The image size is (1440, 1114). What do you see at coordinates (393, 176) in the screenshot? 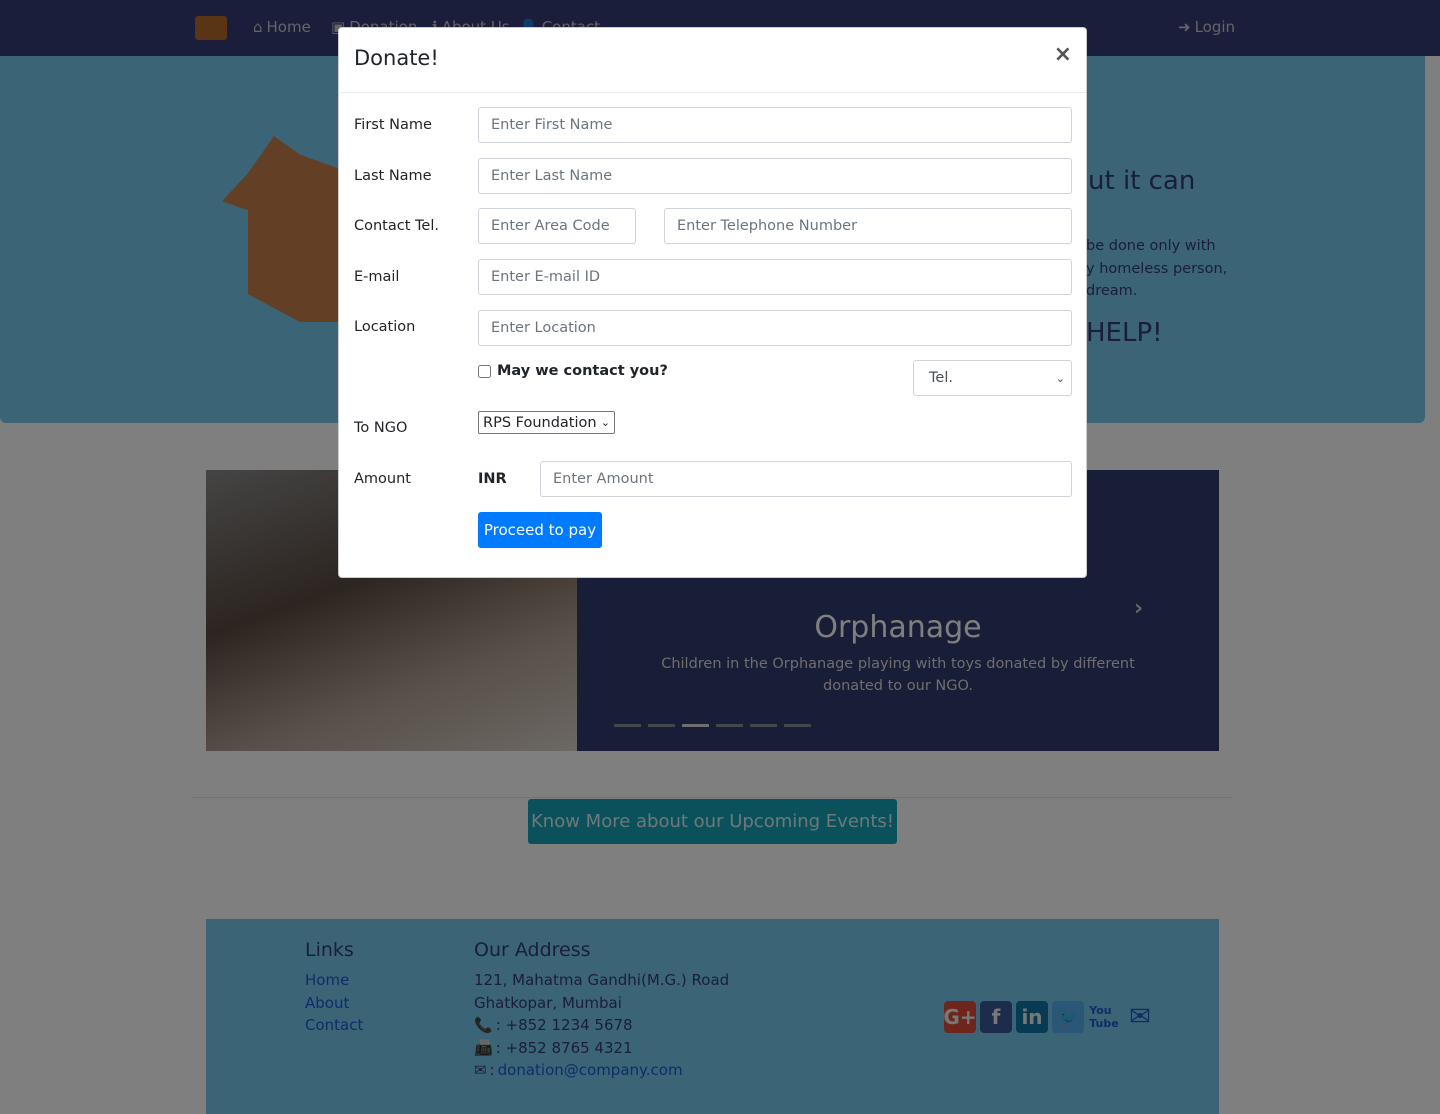
I see `last-name-label: Last Name` at bounding box center [393, 176].